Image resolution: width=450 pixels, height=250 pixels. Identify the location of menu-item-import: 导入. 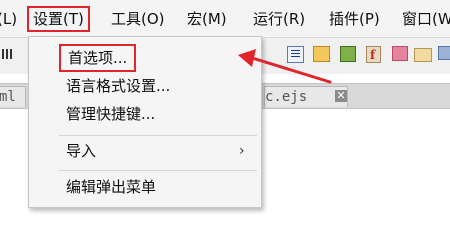
(81, 151).